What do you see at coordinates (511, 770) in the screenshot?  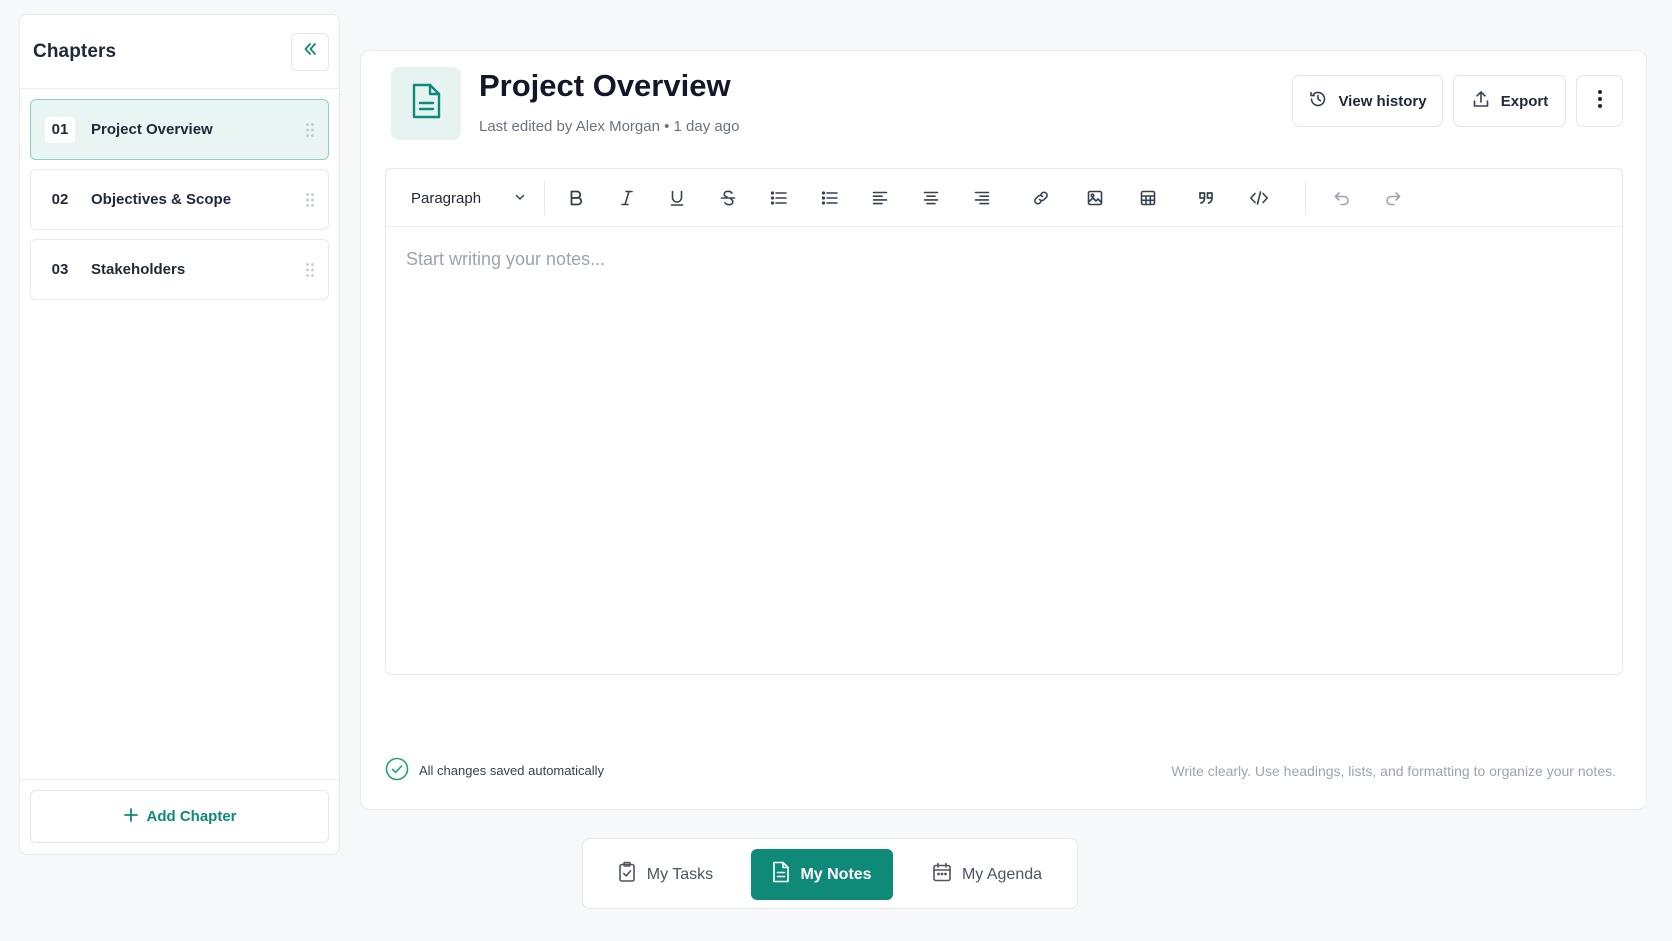 I see `save-status-text: All changes saved automatically` at bounding box center [511, 770].